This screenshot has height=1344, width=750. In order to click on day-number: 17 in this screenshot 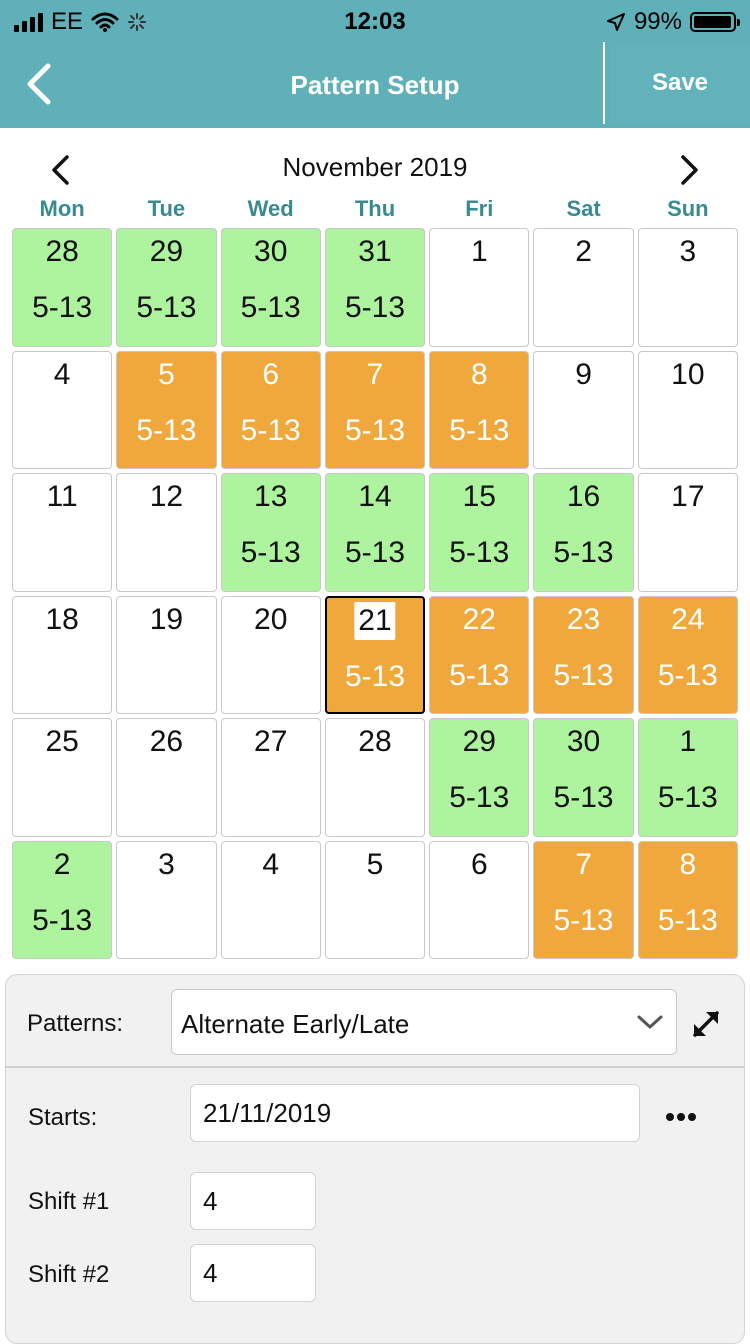, I will do `click(688, 496)`.